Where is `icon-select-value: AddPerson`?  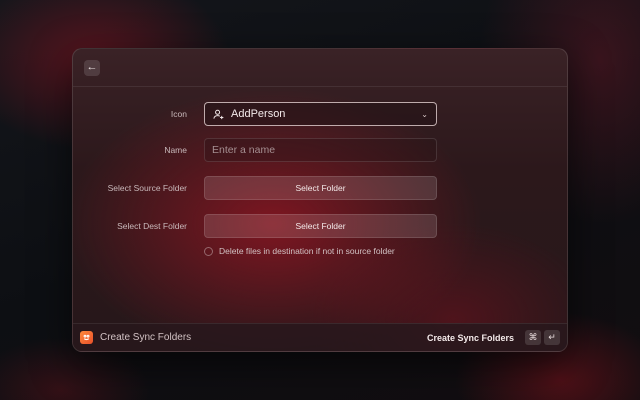
icon-select-value: AddPerson is located at coordinates (258, 114).